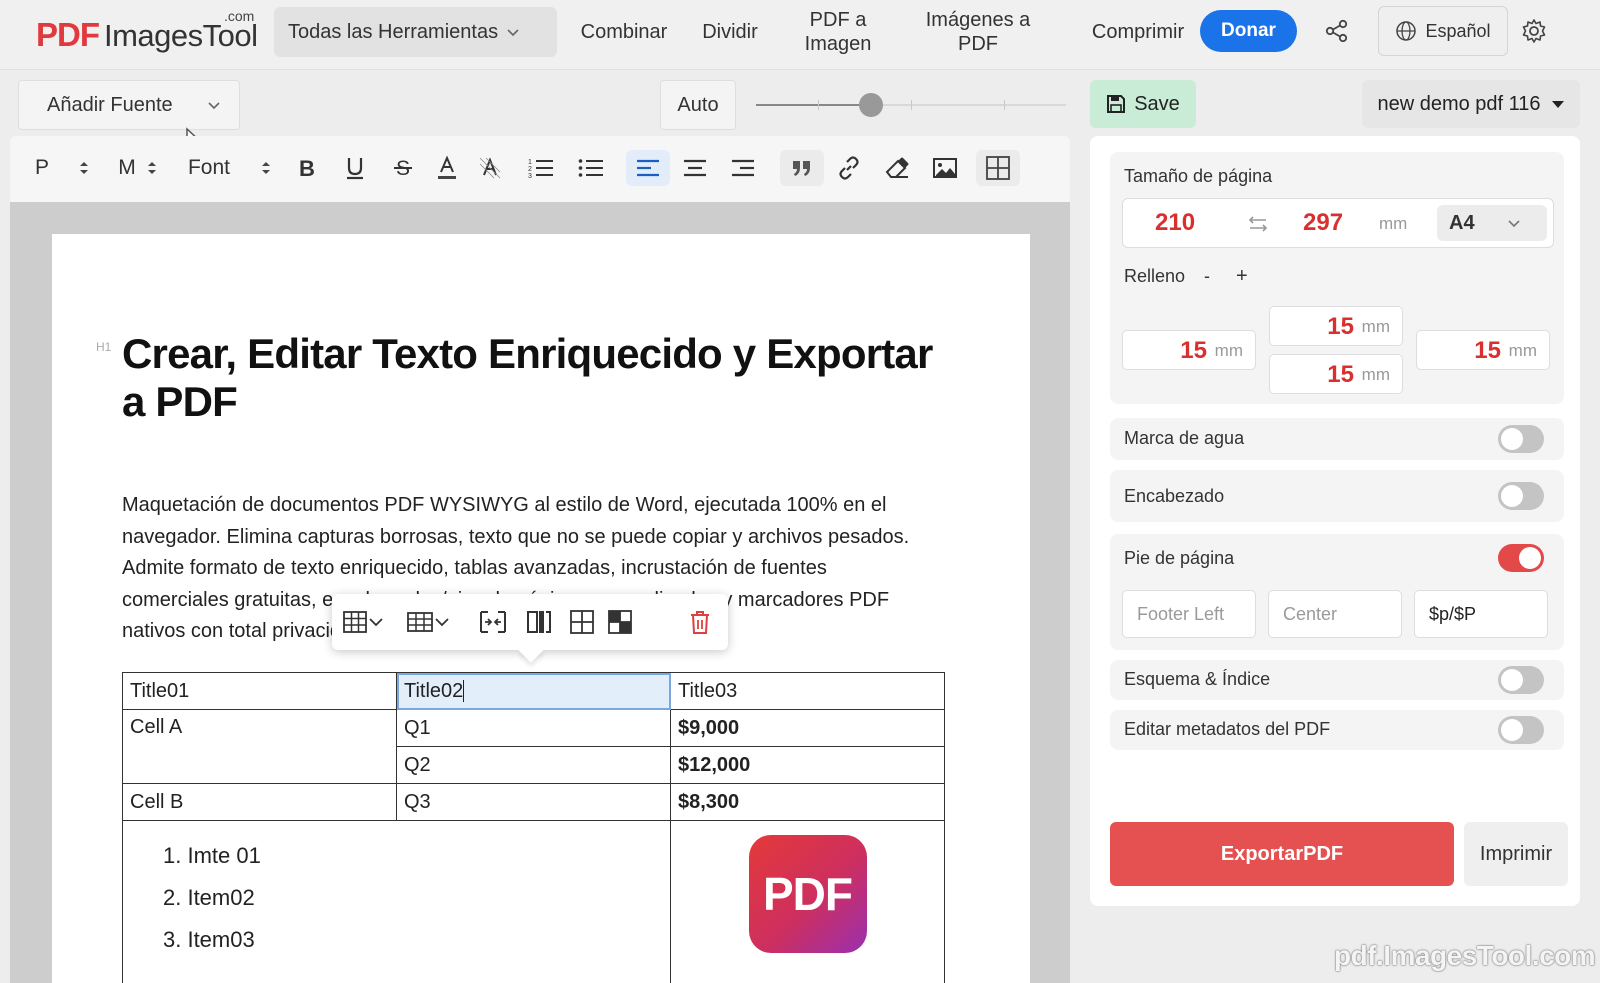 Image resolution: width=1600 pixels, height=983 pixels. Describe the element at coordinates (802, 168) in the screenshot. I see `blockquote-icon` at that location.